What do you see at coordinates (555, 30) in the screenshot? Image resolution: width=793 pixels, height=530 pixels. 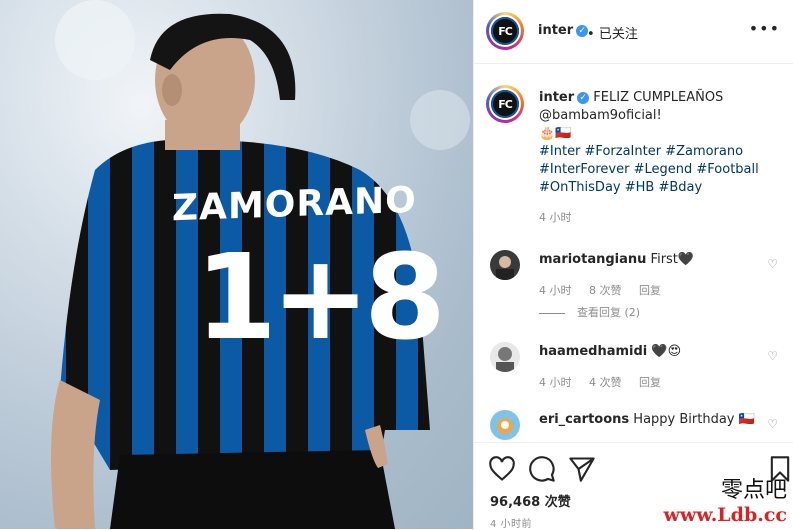 I see `header-username-text: inter` at bounding box center [555, 30].